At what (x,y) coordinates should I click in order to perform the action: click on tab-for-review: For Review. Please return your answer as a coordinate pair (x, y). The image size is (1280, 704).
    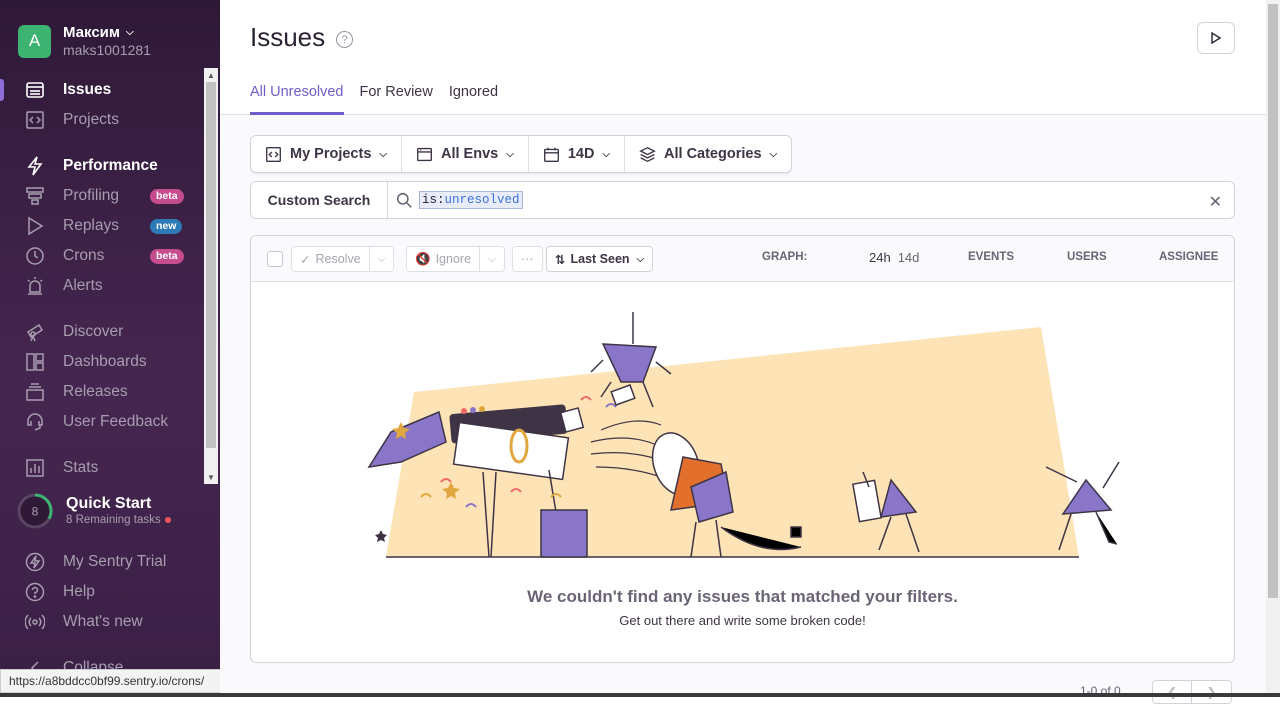
    Looking at the image, I should click on (396, 99).